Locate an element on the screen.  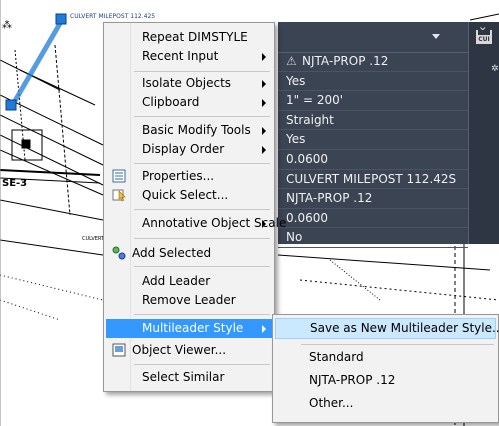
grip-end is located at coordinates (11, 105).